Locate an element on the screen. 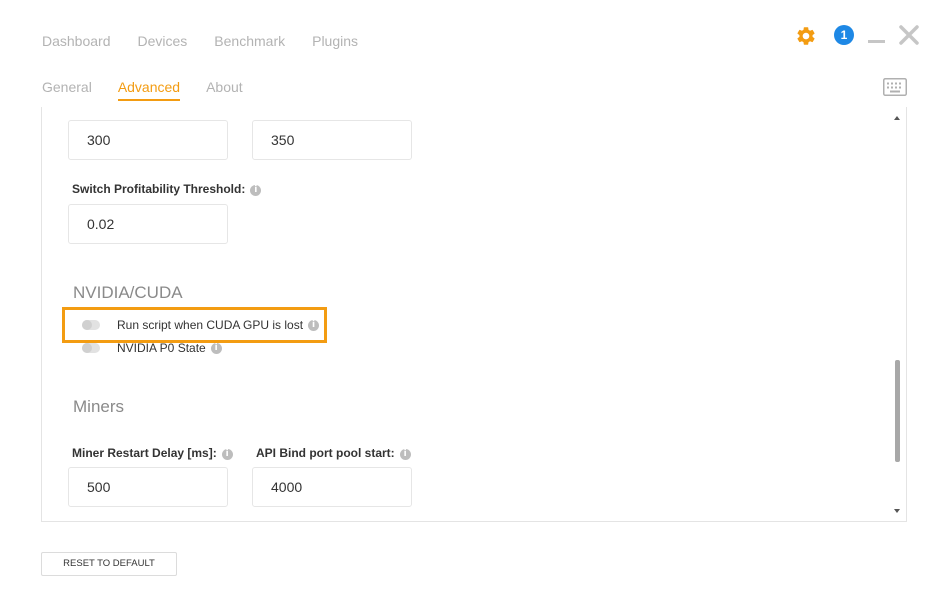 The image size is (949, 598). cuda-lost-toggle is located at coordinates (91, 325).